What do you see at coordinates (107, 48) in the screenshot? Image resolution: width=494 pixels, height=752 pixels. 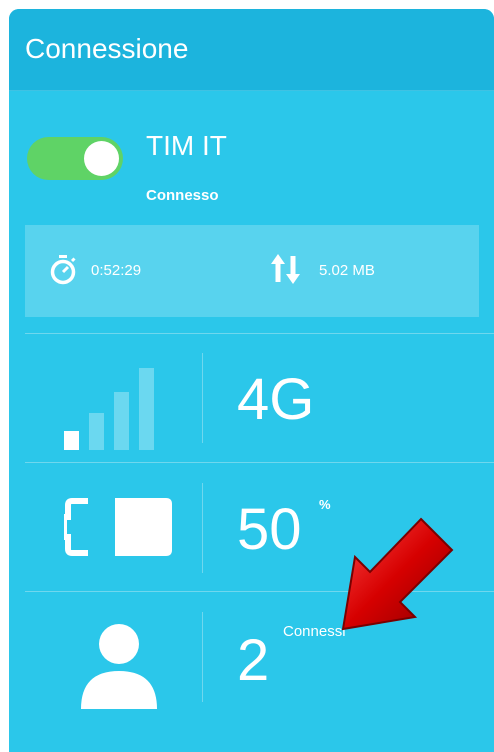 I see `panel-title: Connessione` at bounding box center [107, 48].